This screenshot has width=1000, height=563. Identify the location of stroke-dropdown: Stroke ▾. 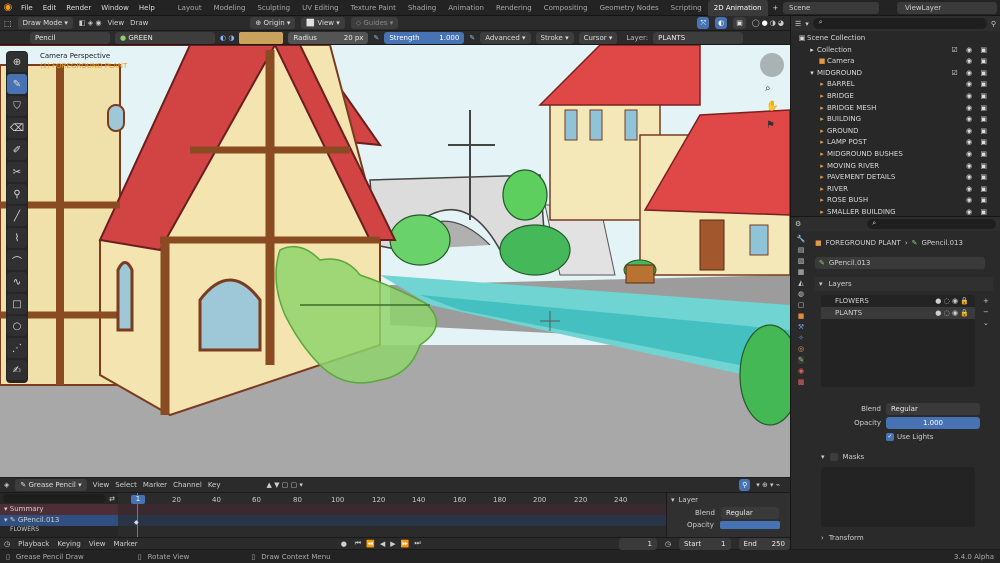
(554, 37).